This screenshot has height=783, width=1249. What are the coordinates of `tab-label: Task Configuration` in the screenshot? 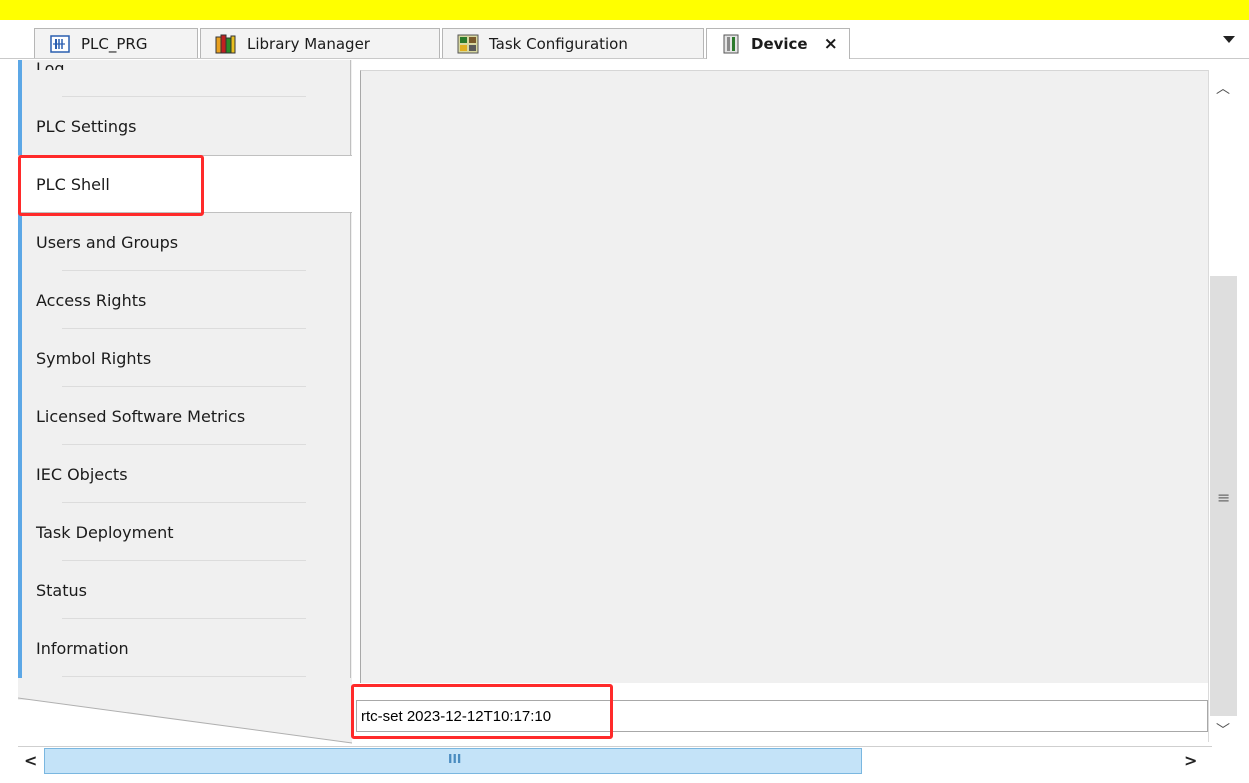 It's located at (558, 43).